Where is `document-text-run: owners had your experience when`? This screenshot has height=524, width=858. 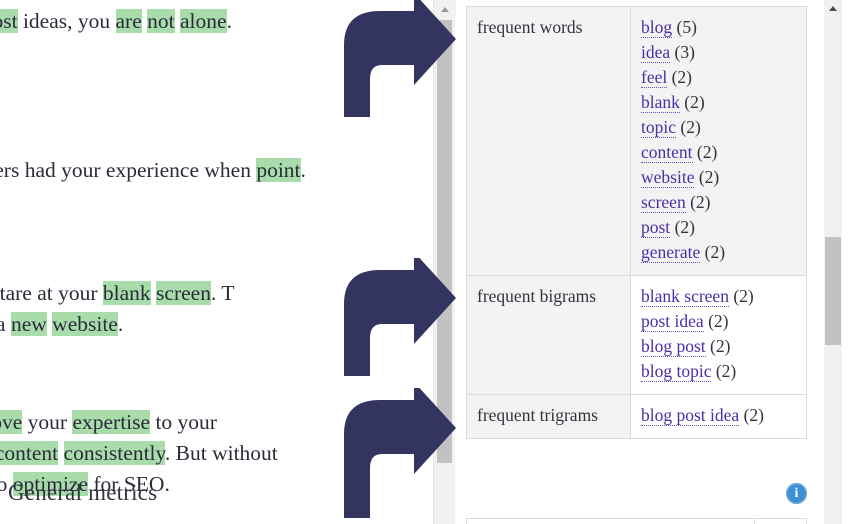
document-text-run: owners had your experience when is located at coordinates (125, 170).